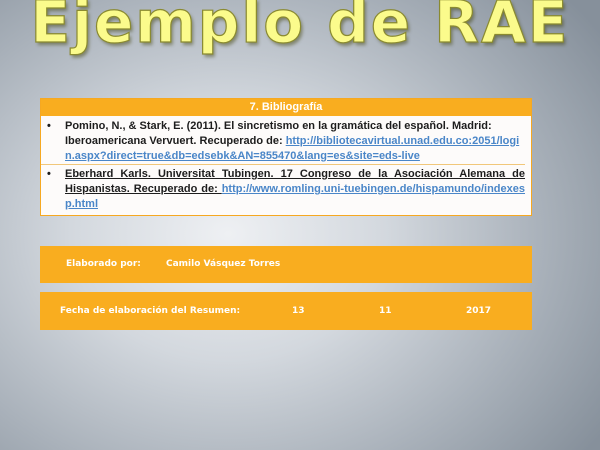 This screenshot has height=450, width=600. I want to click on date-label: Fecha de elaboración del Resumen:, so click(150, 311).